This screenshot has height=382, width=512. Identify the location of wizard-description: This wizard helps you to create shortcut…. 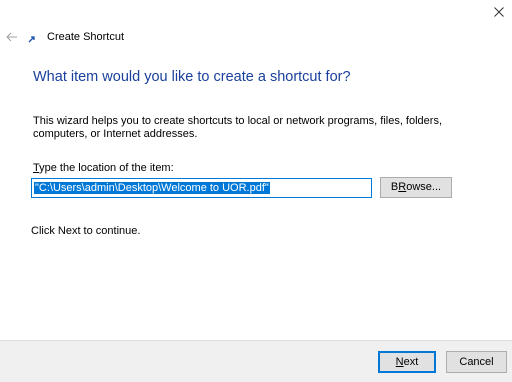
(238, 127).